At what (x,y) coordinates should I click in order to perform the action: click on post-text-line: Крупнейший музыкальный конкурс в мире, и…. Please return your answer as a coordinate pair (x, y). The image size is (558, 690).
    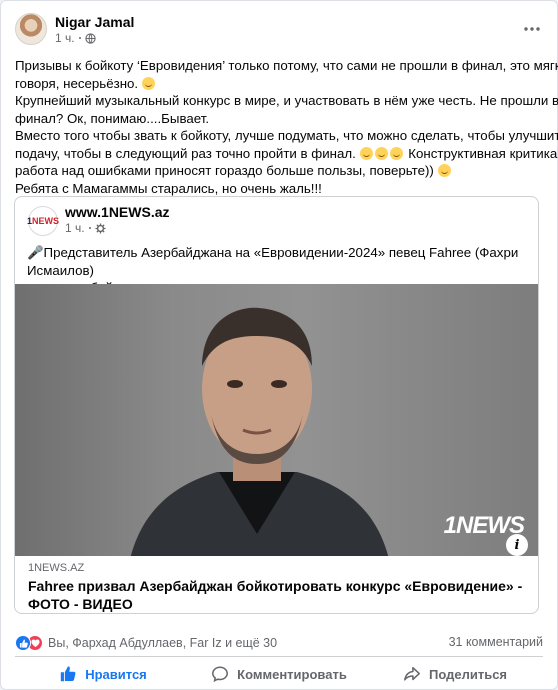
    Looking at the image, I should click on (286, 100).